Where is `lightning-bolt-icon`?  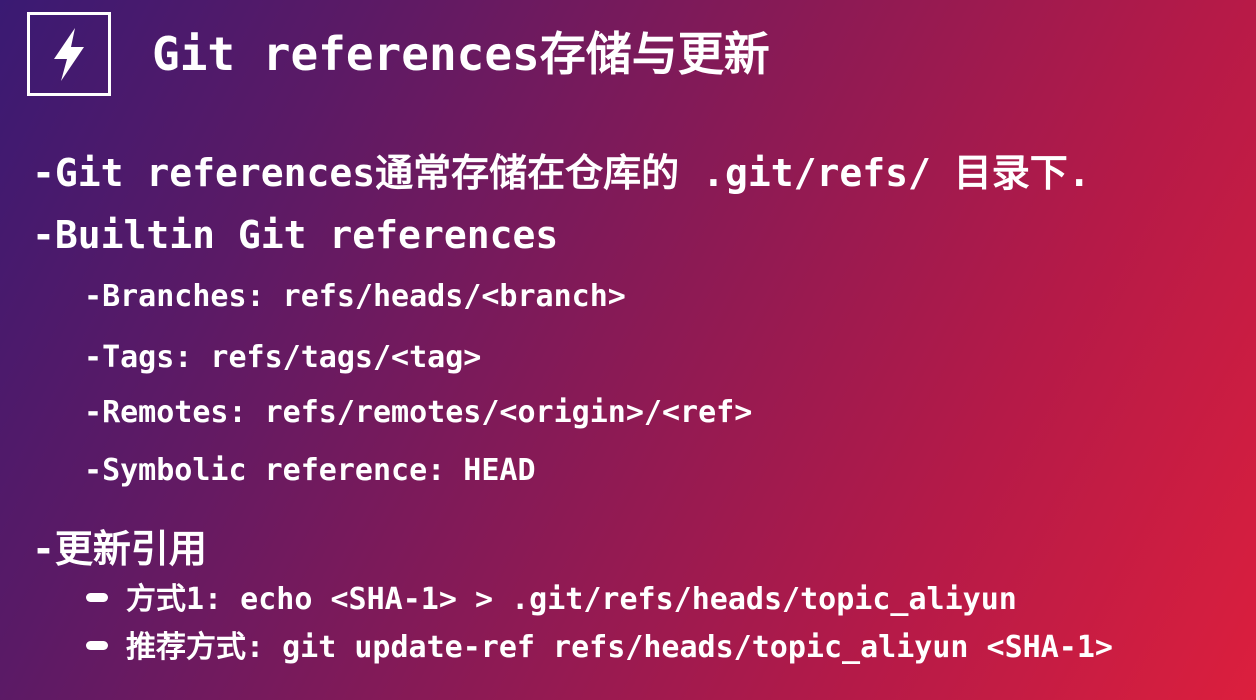
lightning-bolt-icon is located at coordinates (69, 54).